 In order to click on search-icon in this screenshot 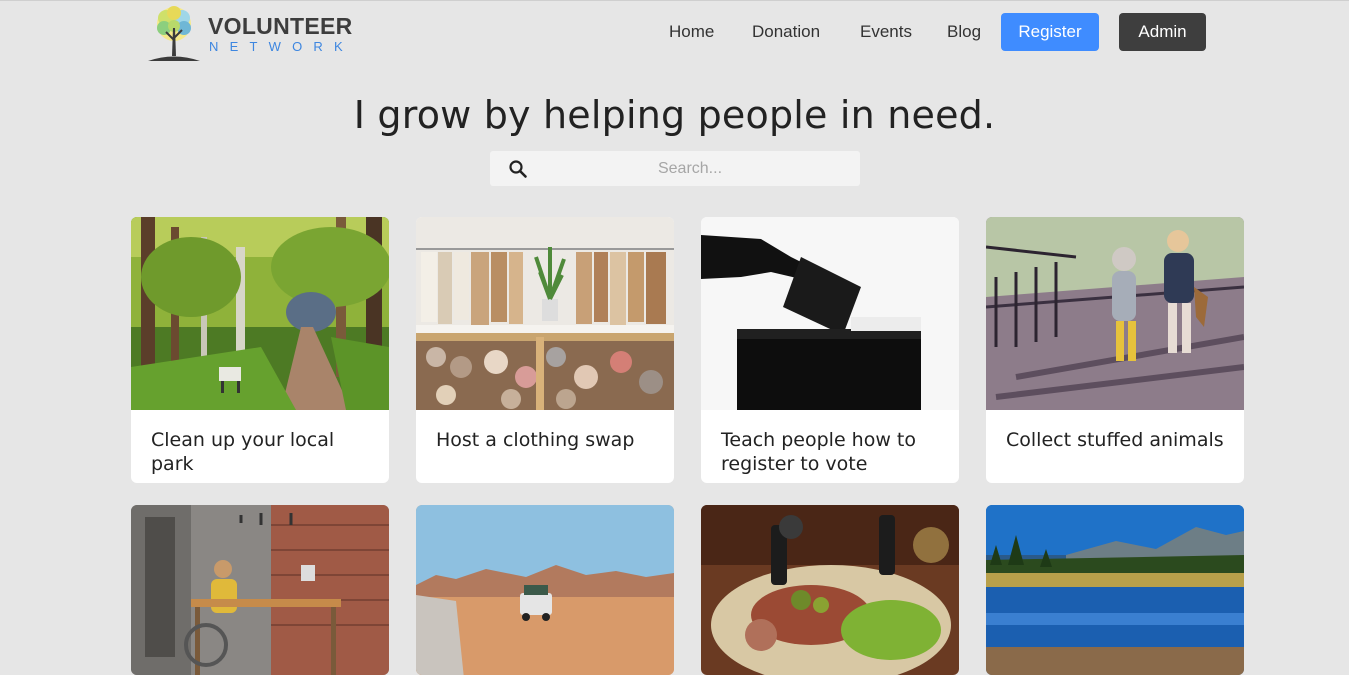, I will do `click(518, 169)`.